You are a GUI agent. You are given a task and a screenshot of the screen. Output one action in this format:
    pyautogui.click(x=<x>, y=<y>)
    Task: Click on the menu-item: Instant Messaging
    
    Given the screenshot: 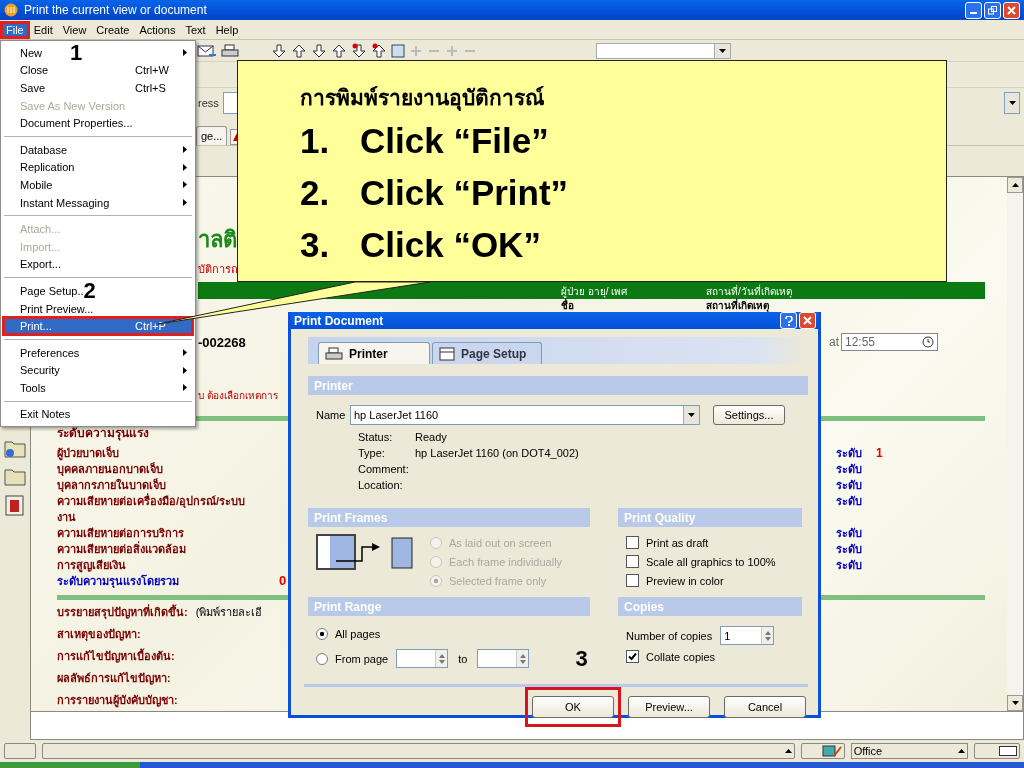 What is the action you would take?
    pyautogui.click(x=98, y=202)
    